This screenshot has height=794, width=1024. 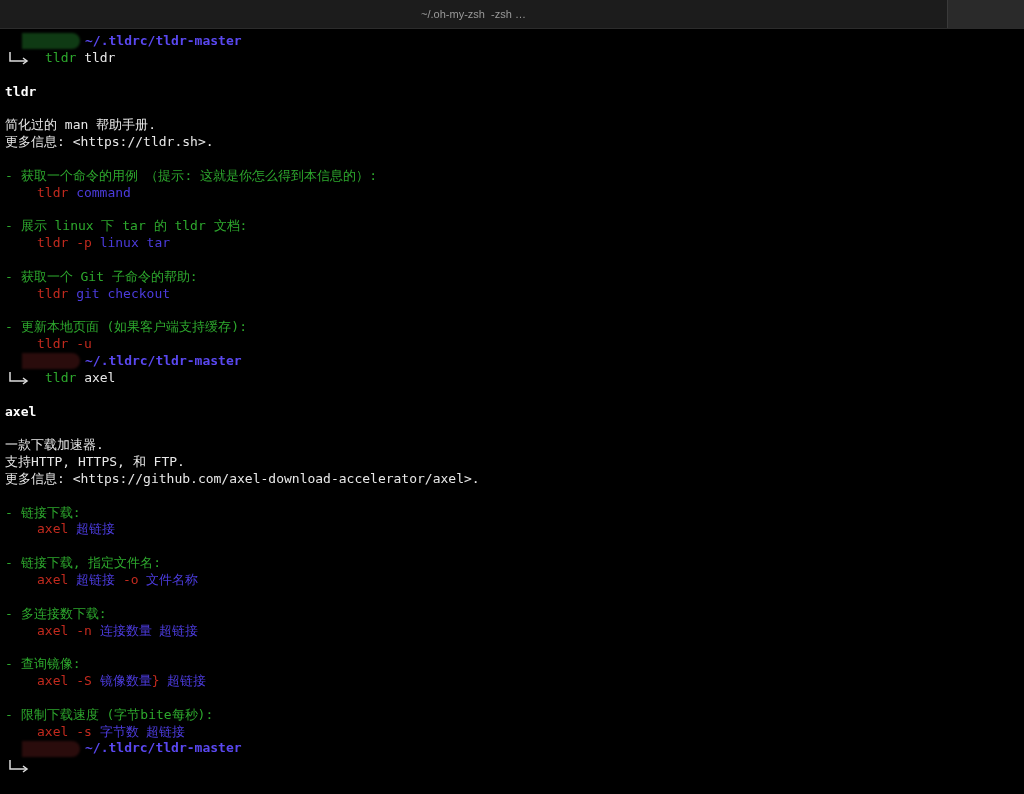 I want to click on example-command: tldr -p linux tar, so click(x=104, y=243).